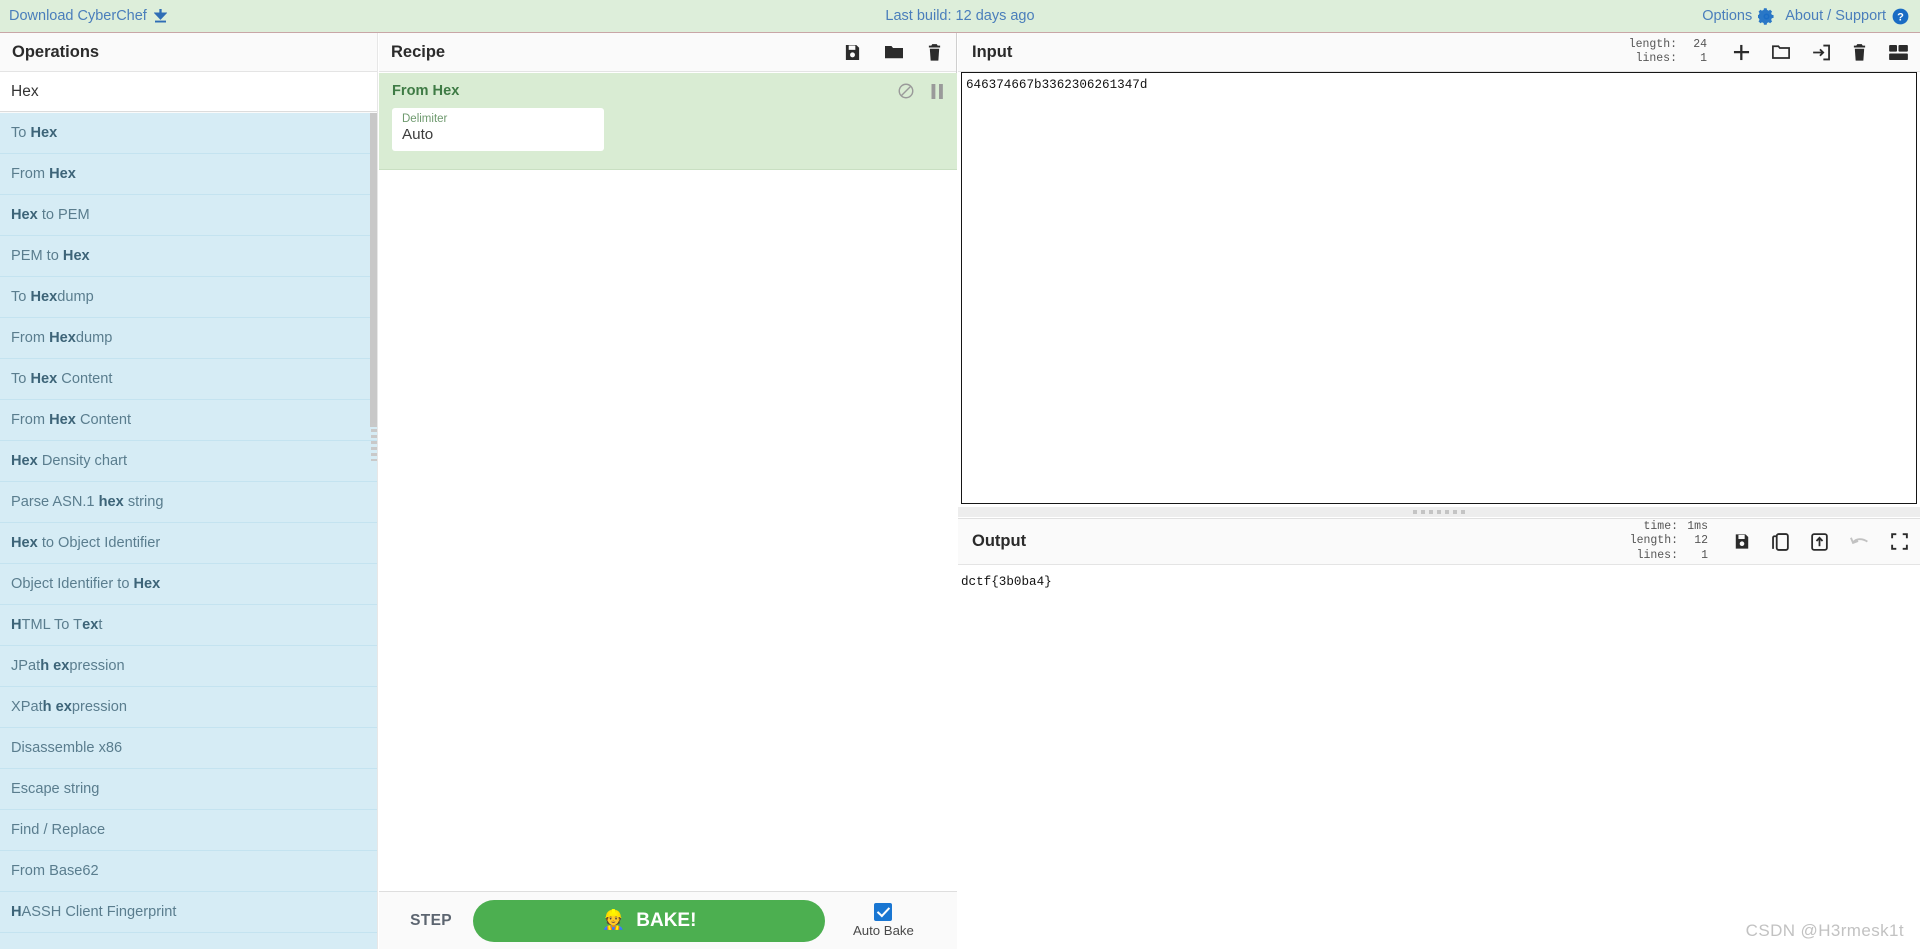  I want to click on operation-list-item: HTML To Text, so click(188, 625).